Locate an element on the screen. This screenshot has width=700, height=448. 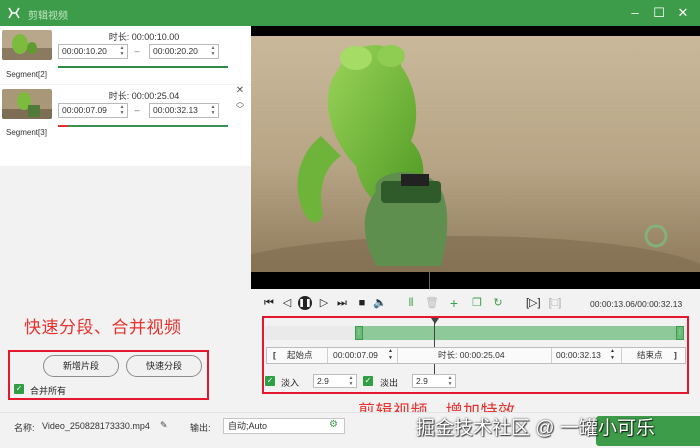
file-name: Video_250828173330.mp4 is located at coordinates (96, 426).